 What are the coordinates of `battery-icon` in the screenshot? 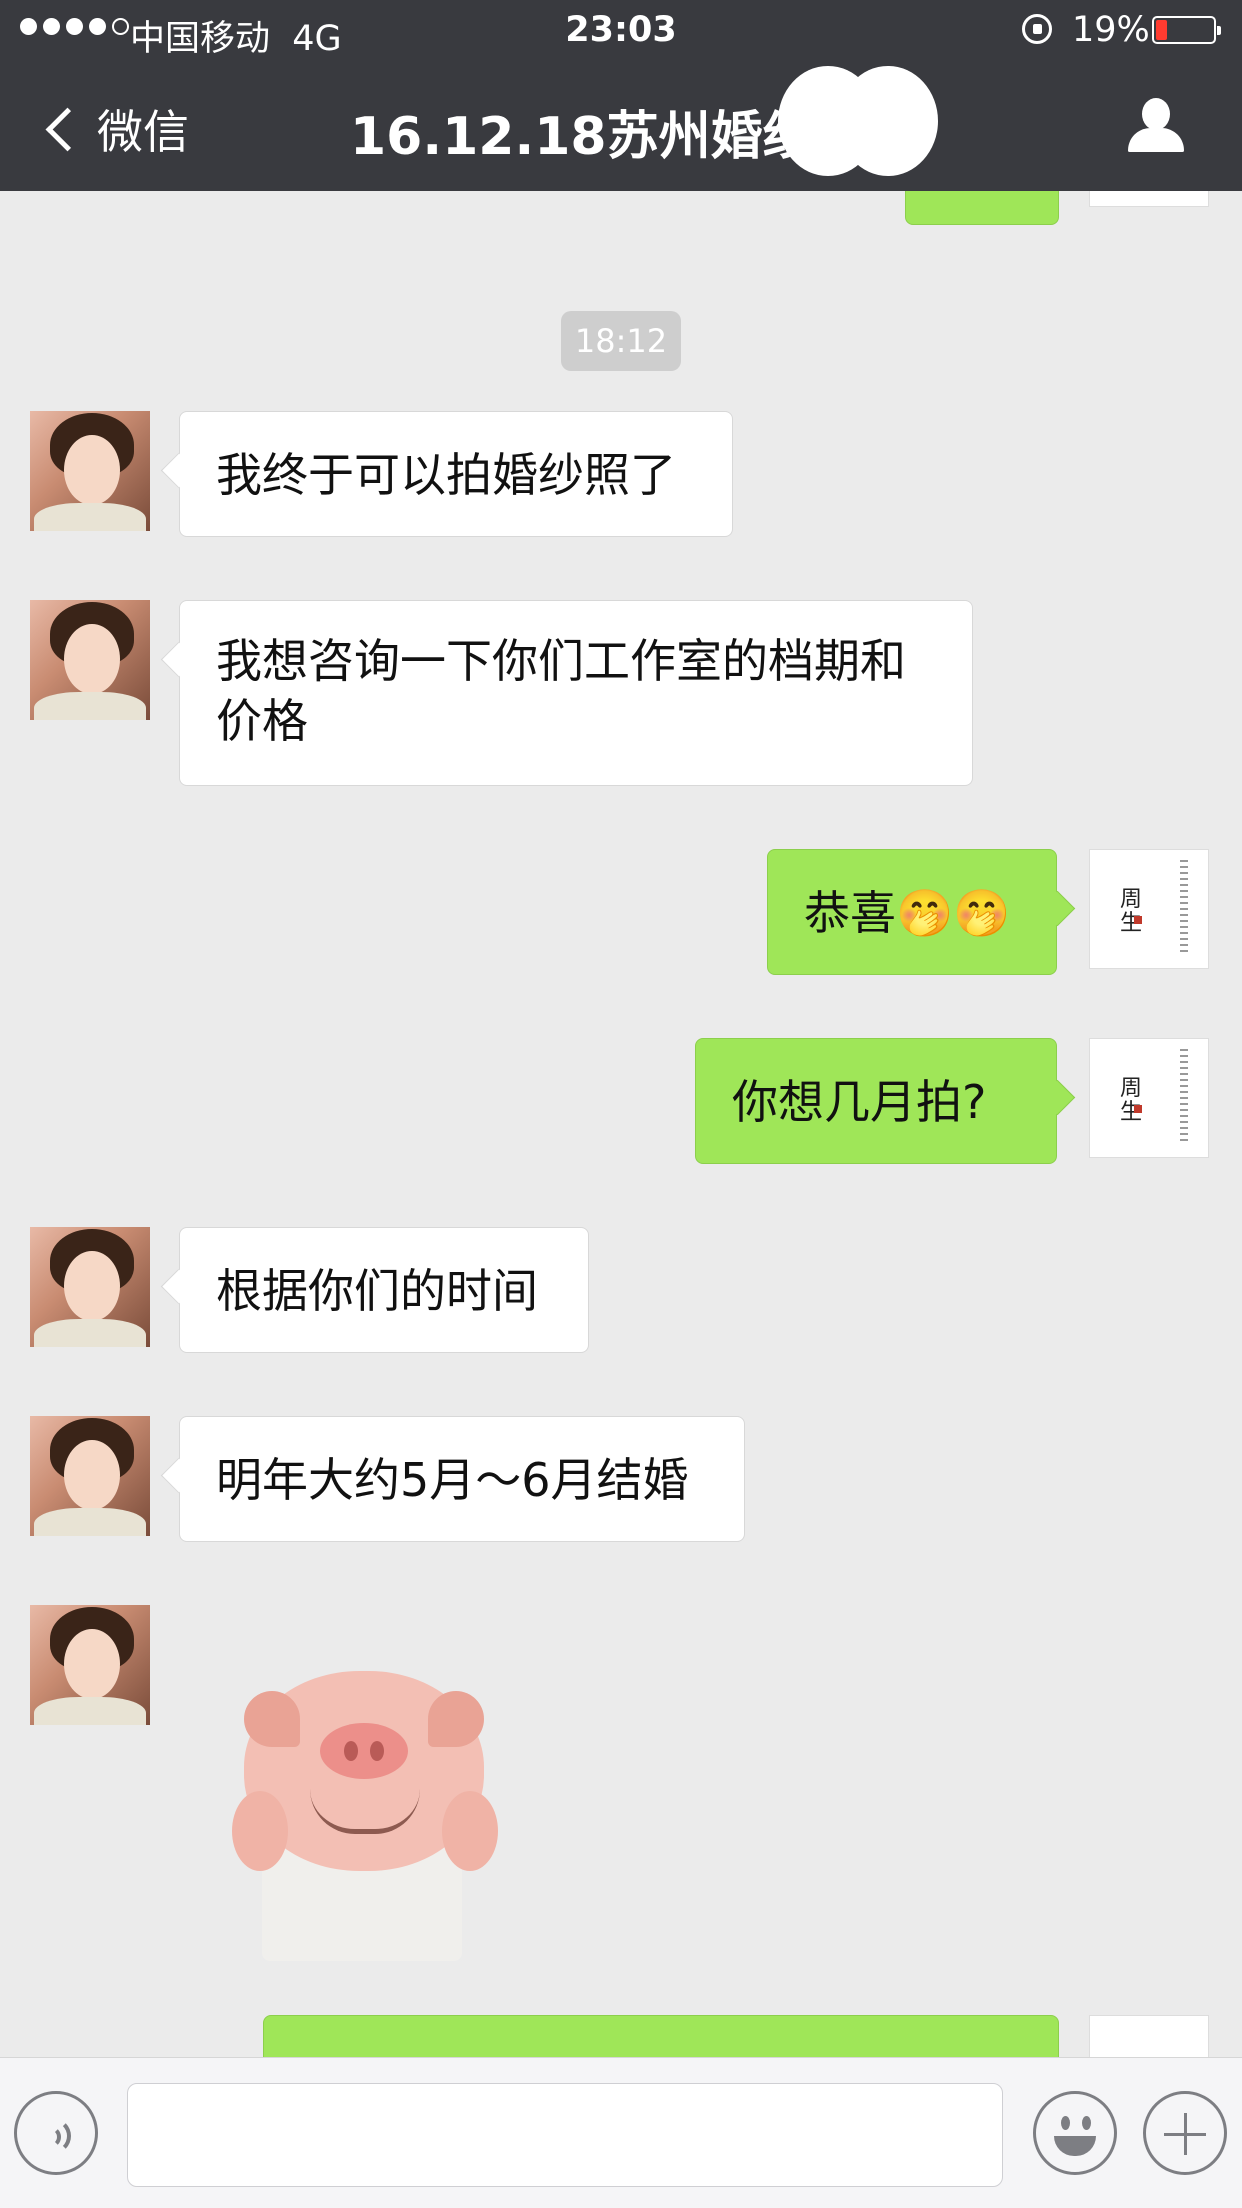 It's located at (1186, 30).